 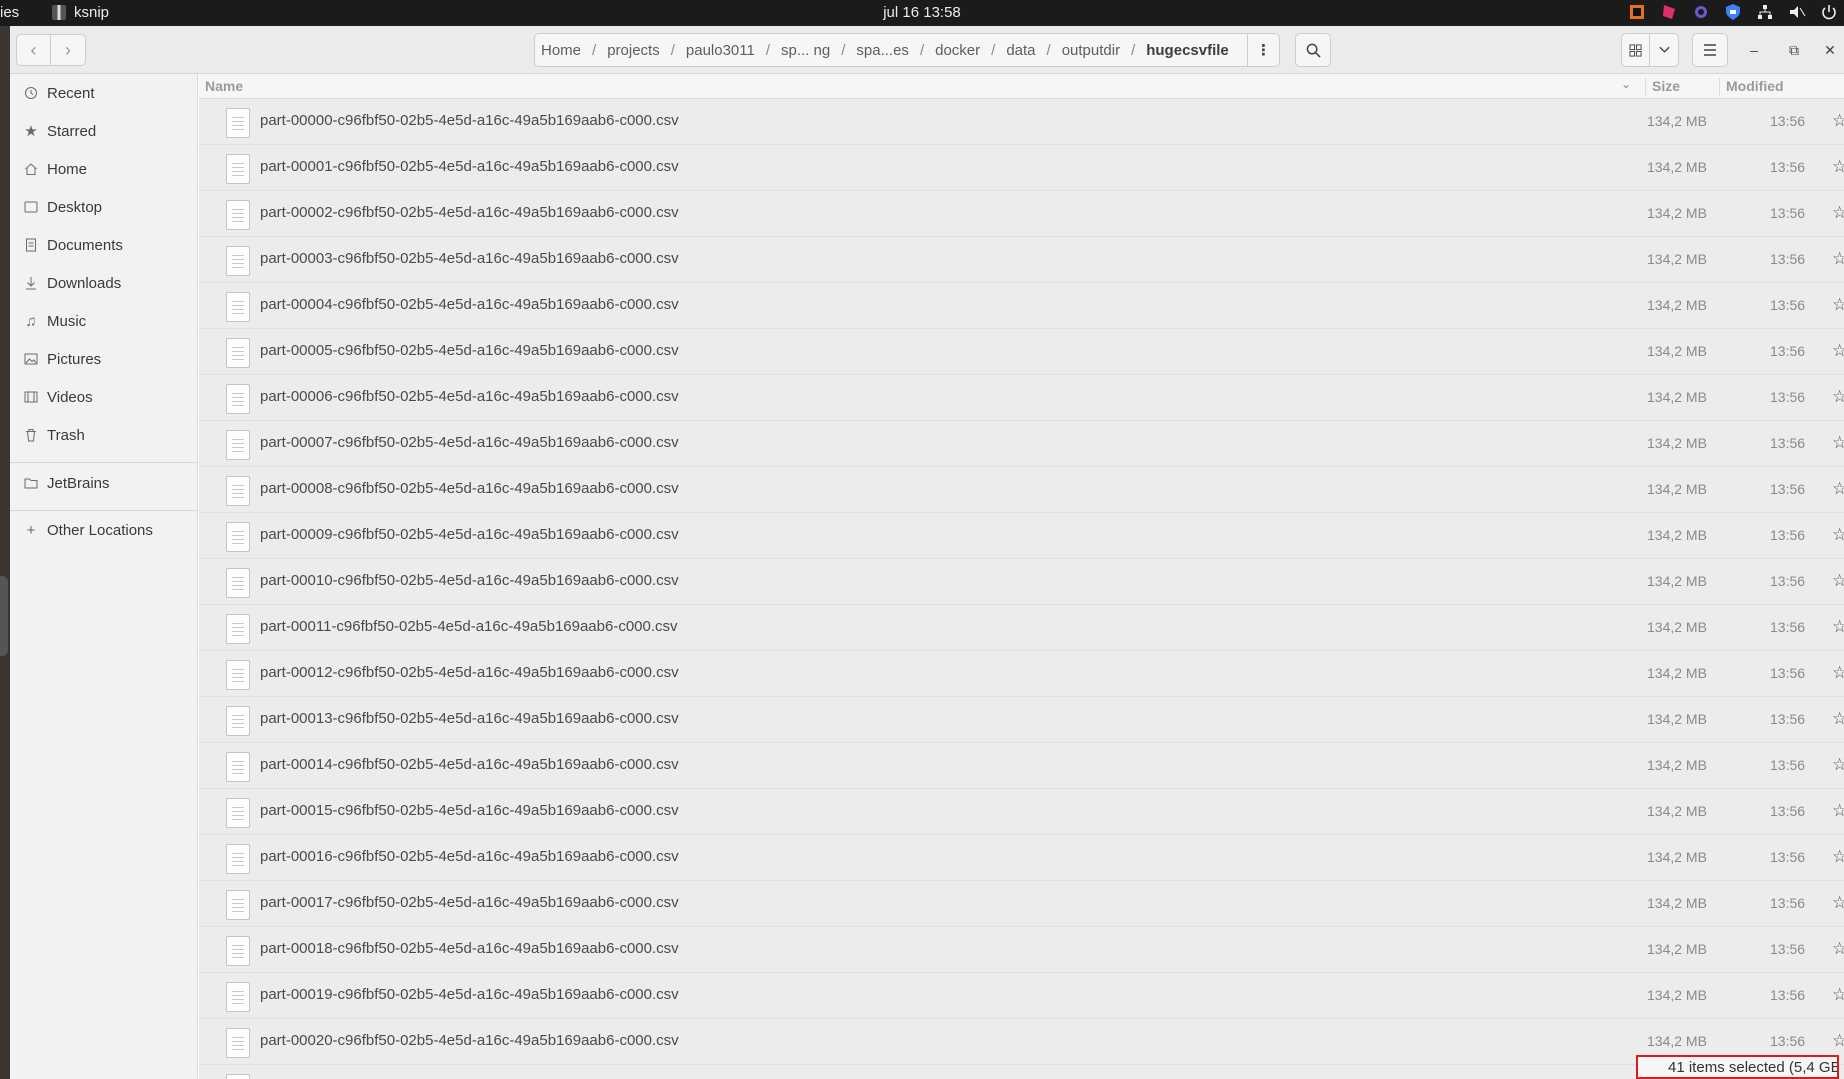 I want to click on back-button: ‹, so click(x=33, y=50).